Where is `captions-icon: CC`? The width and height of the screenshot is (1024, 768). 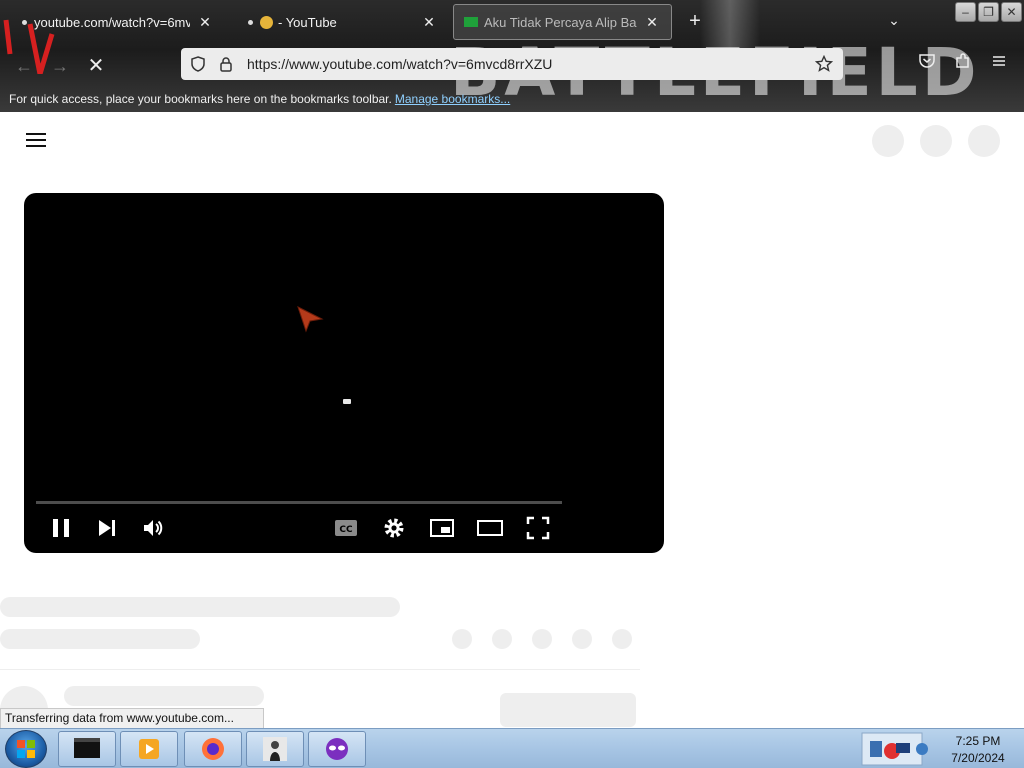
captions-icon: CC is located at coordinates (346, 528).